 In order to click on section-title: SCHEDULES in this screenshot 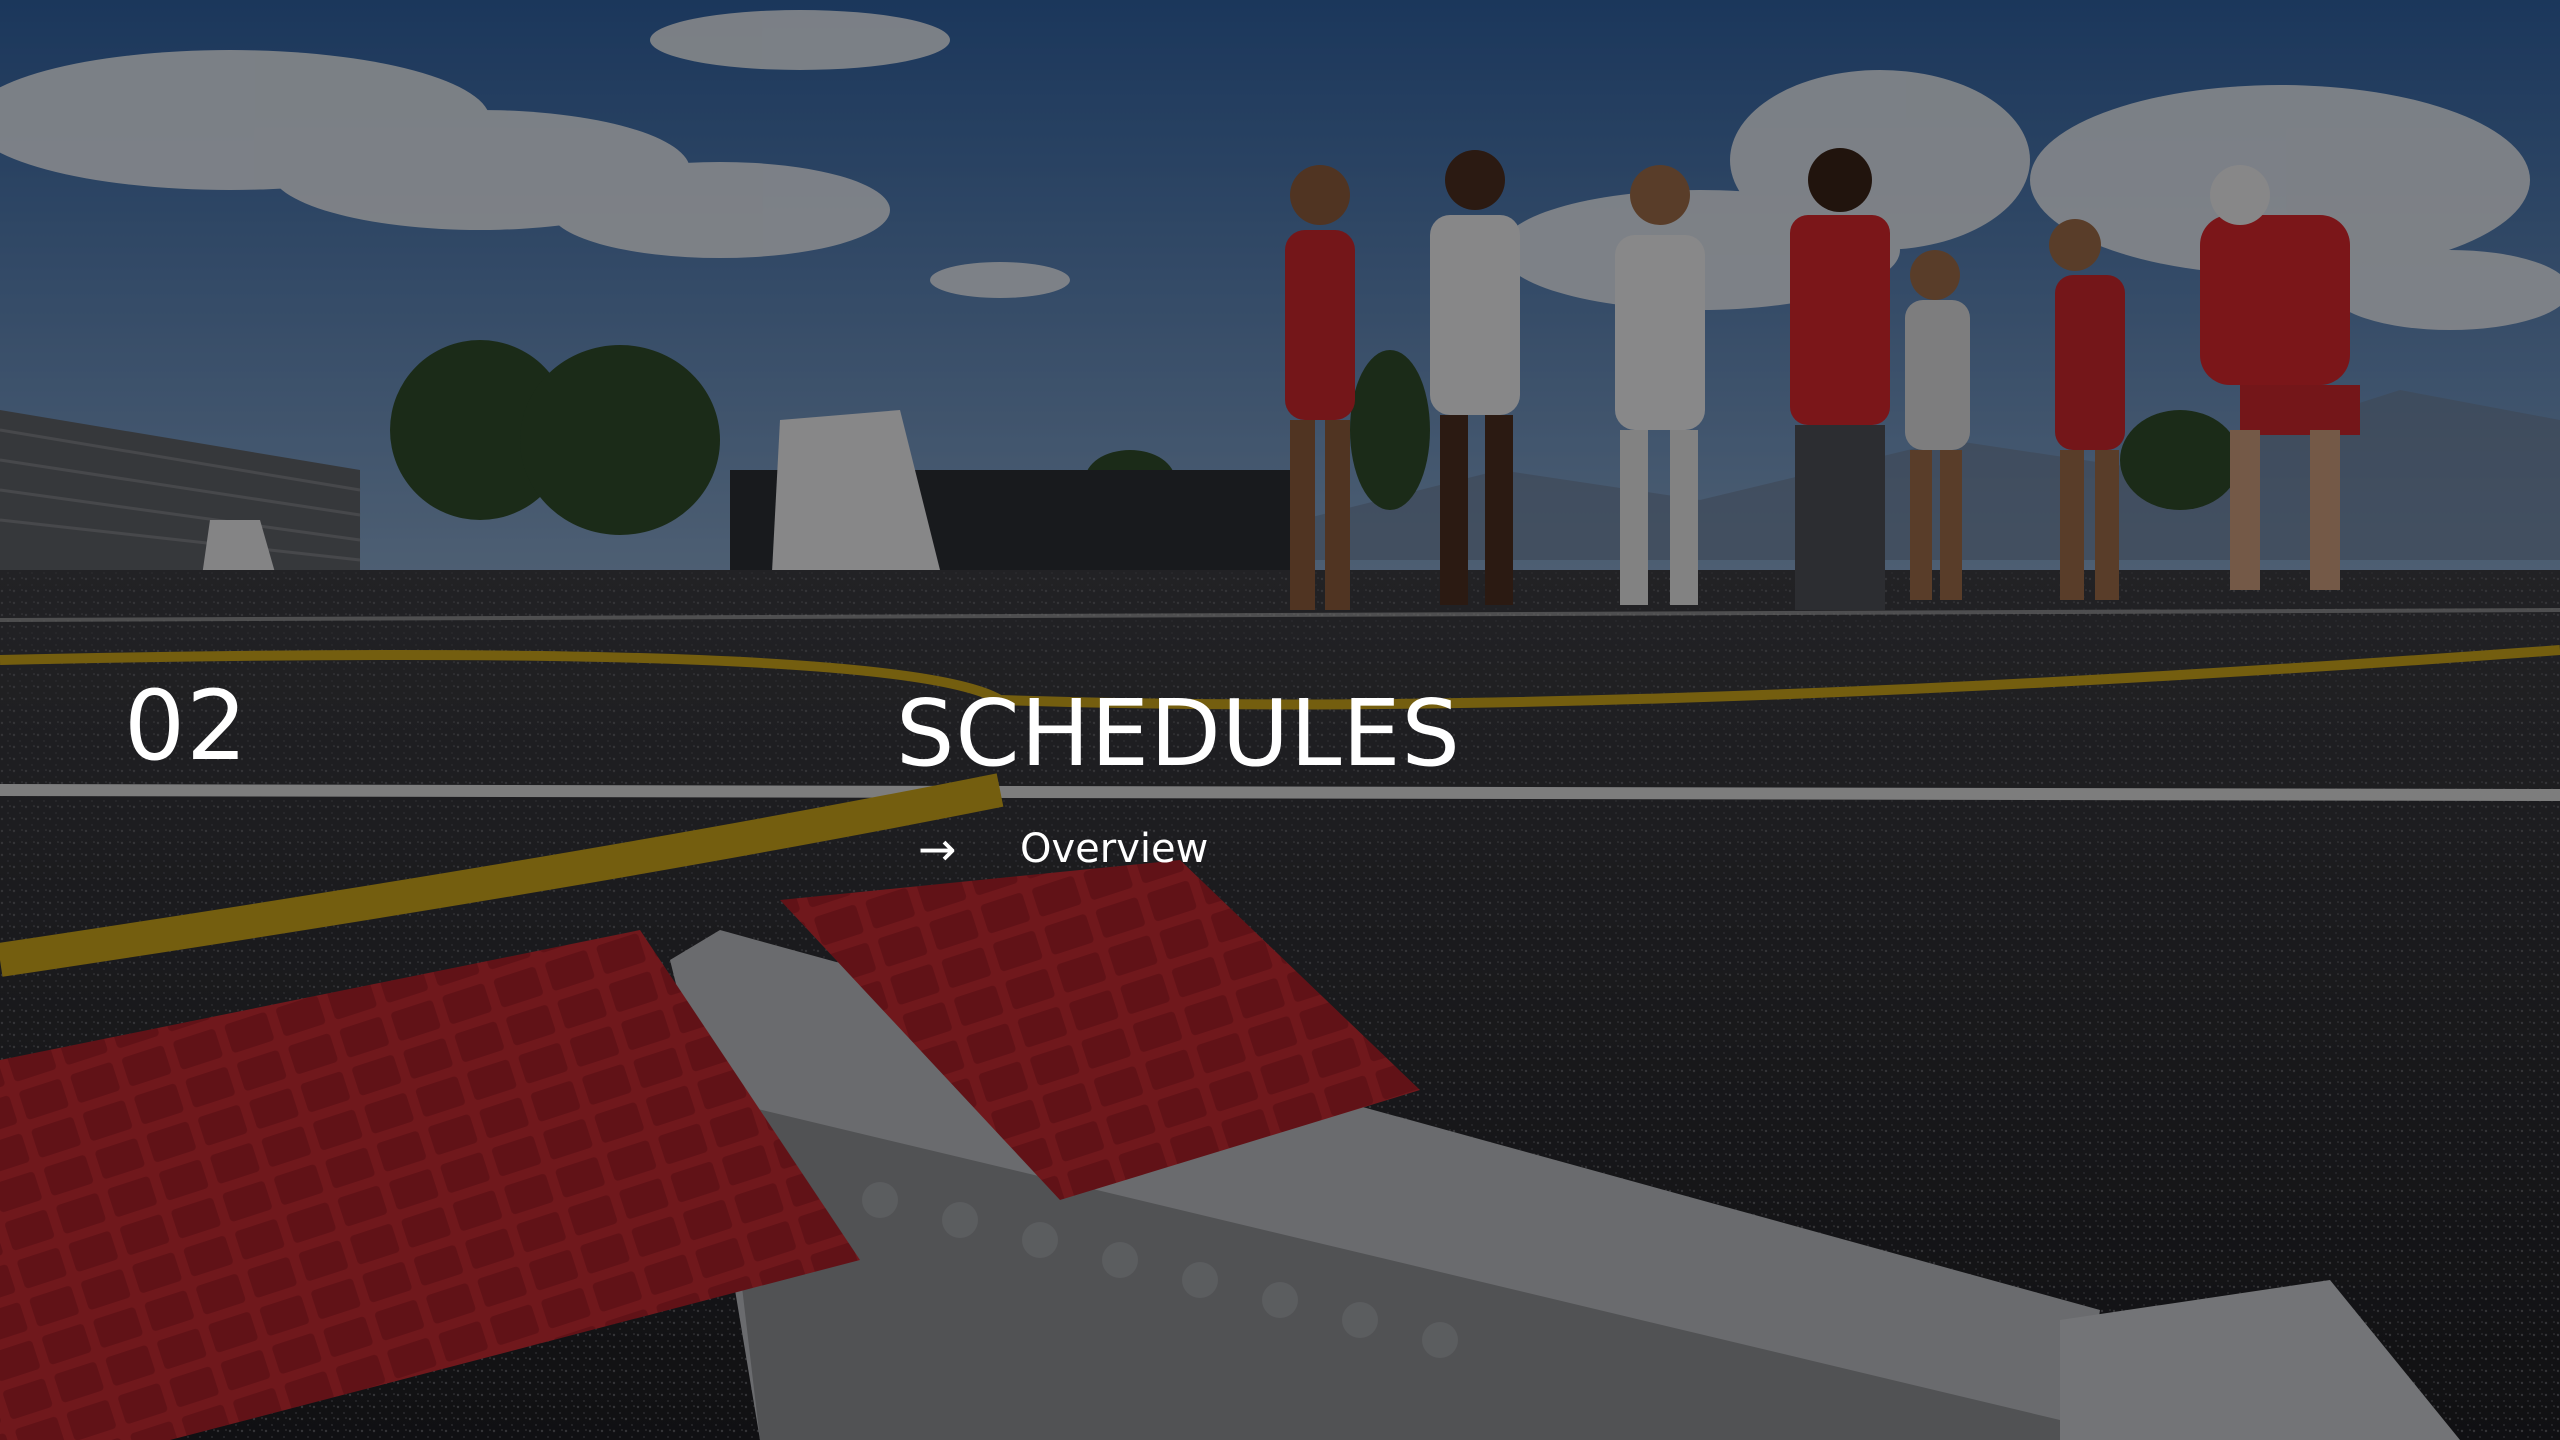, I will do `click(1178, 733)`.